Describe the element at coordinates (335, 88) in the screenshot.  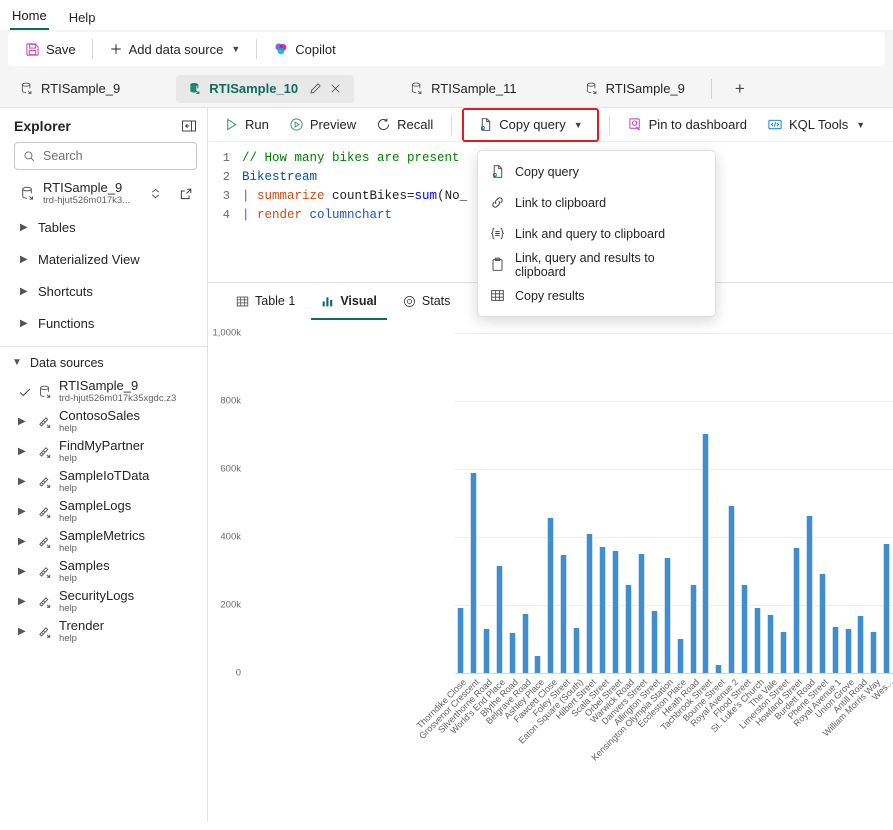
I see `close-tab-icon` at that location.